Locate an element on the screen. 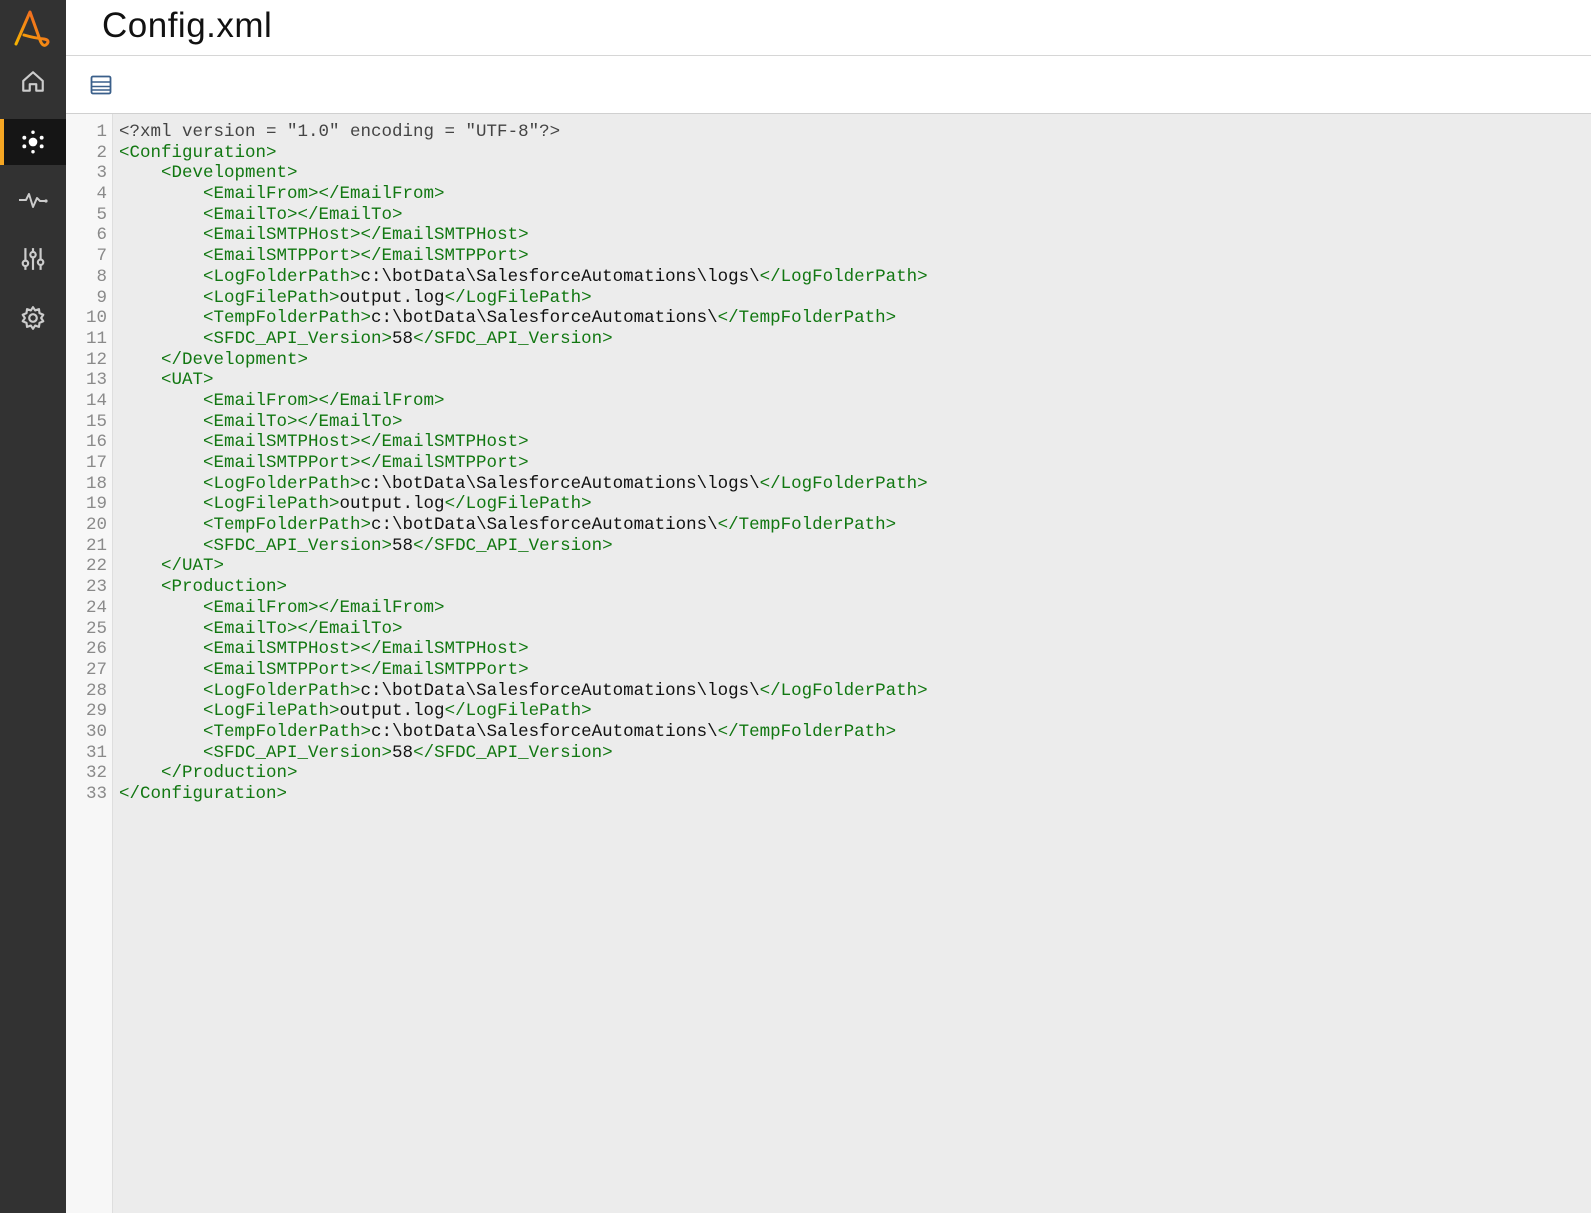  line-number: 31 is located at coordinates (96, 752).